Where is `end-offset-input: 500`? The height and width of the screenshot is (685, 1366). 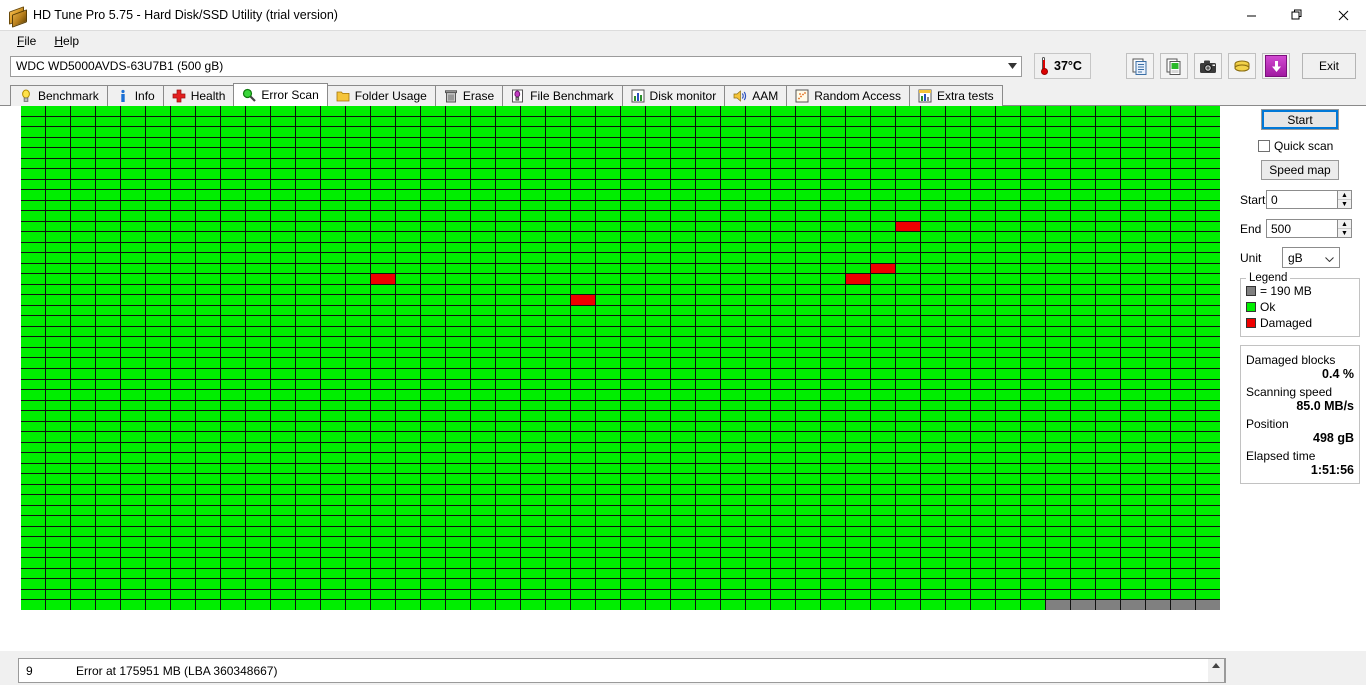 end-offset-input: 500 is located at coordinates (1302, 228).